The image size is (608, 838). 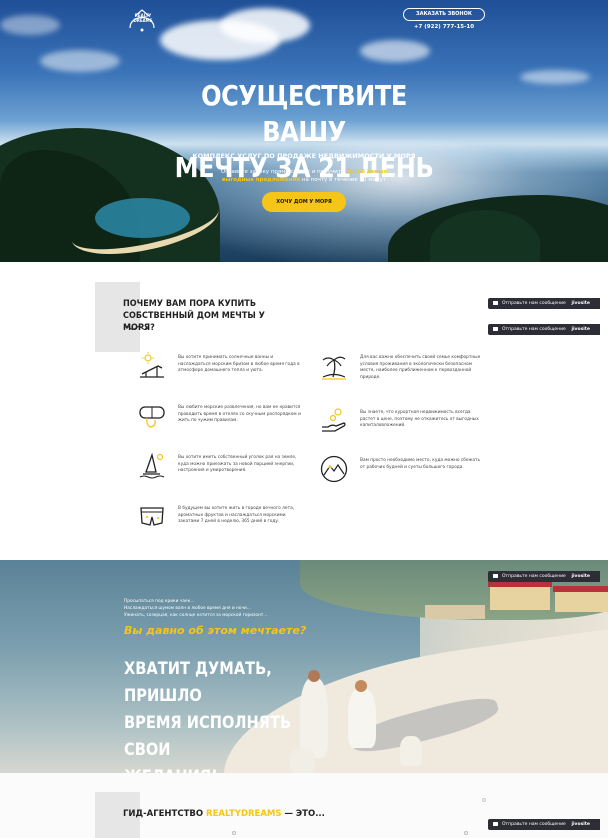 I want to click on roof, so click(x=580, y=589).